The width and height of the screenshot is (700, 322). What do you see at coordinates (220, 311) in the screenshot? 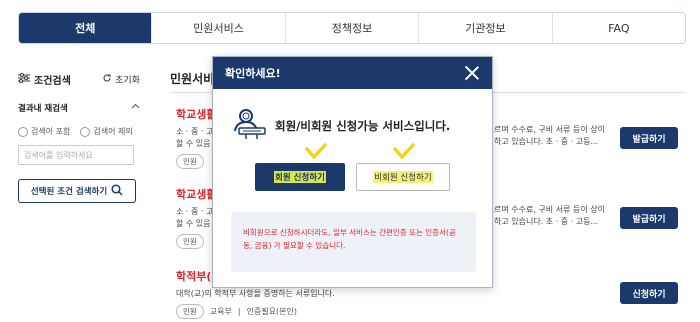
I see `item-agency: 교육부` at bounding box center [220, 311].